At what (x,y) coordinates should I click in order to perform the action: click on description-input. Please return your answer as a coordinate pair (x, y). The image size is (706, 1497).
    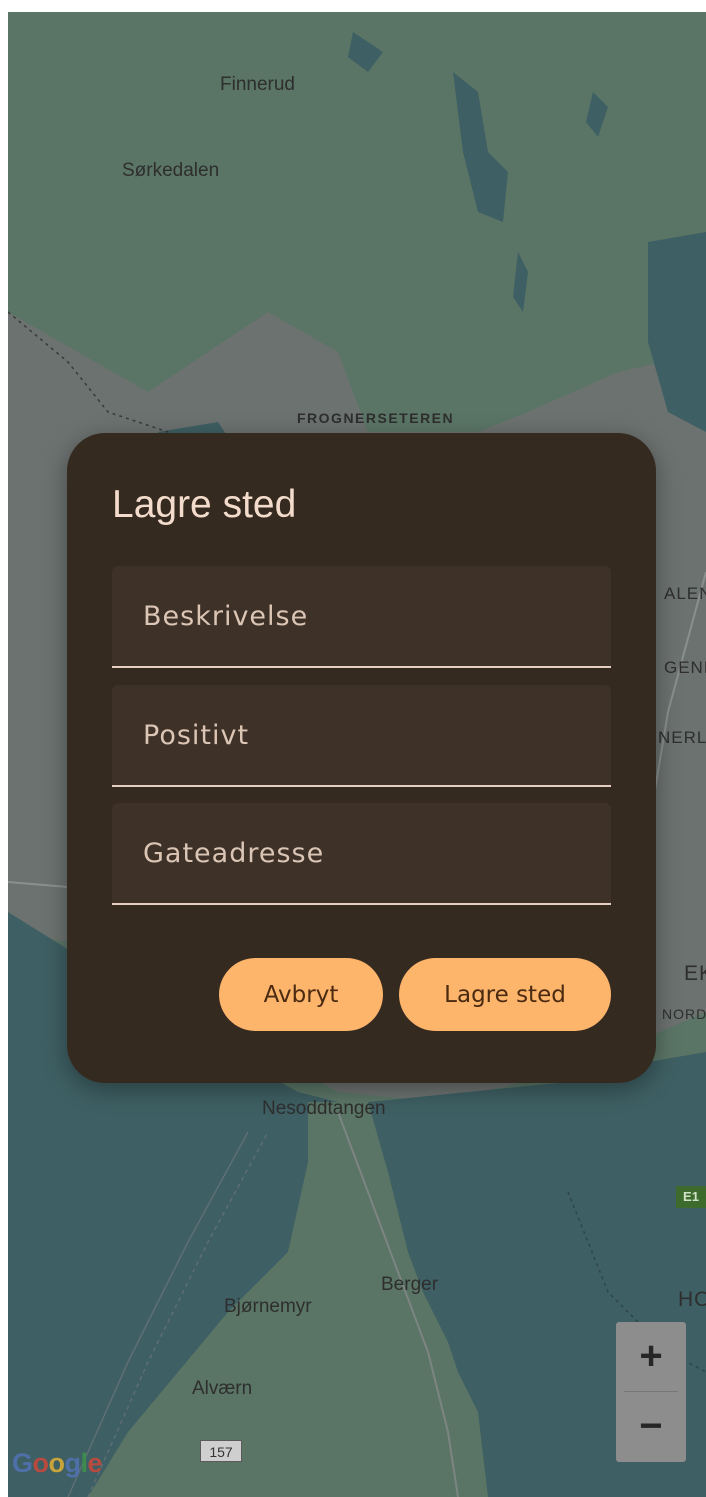
    Looking at the image, I should click on (361, 616).